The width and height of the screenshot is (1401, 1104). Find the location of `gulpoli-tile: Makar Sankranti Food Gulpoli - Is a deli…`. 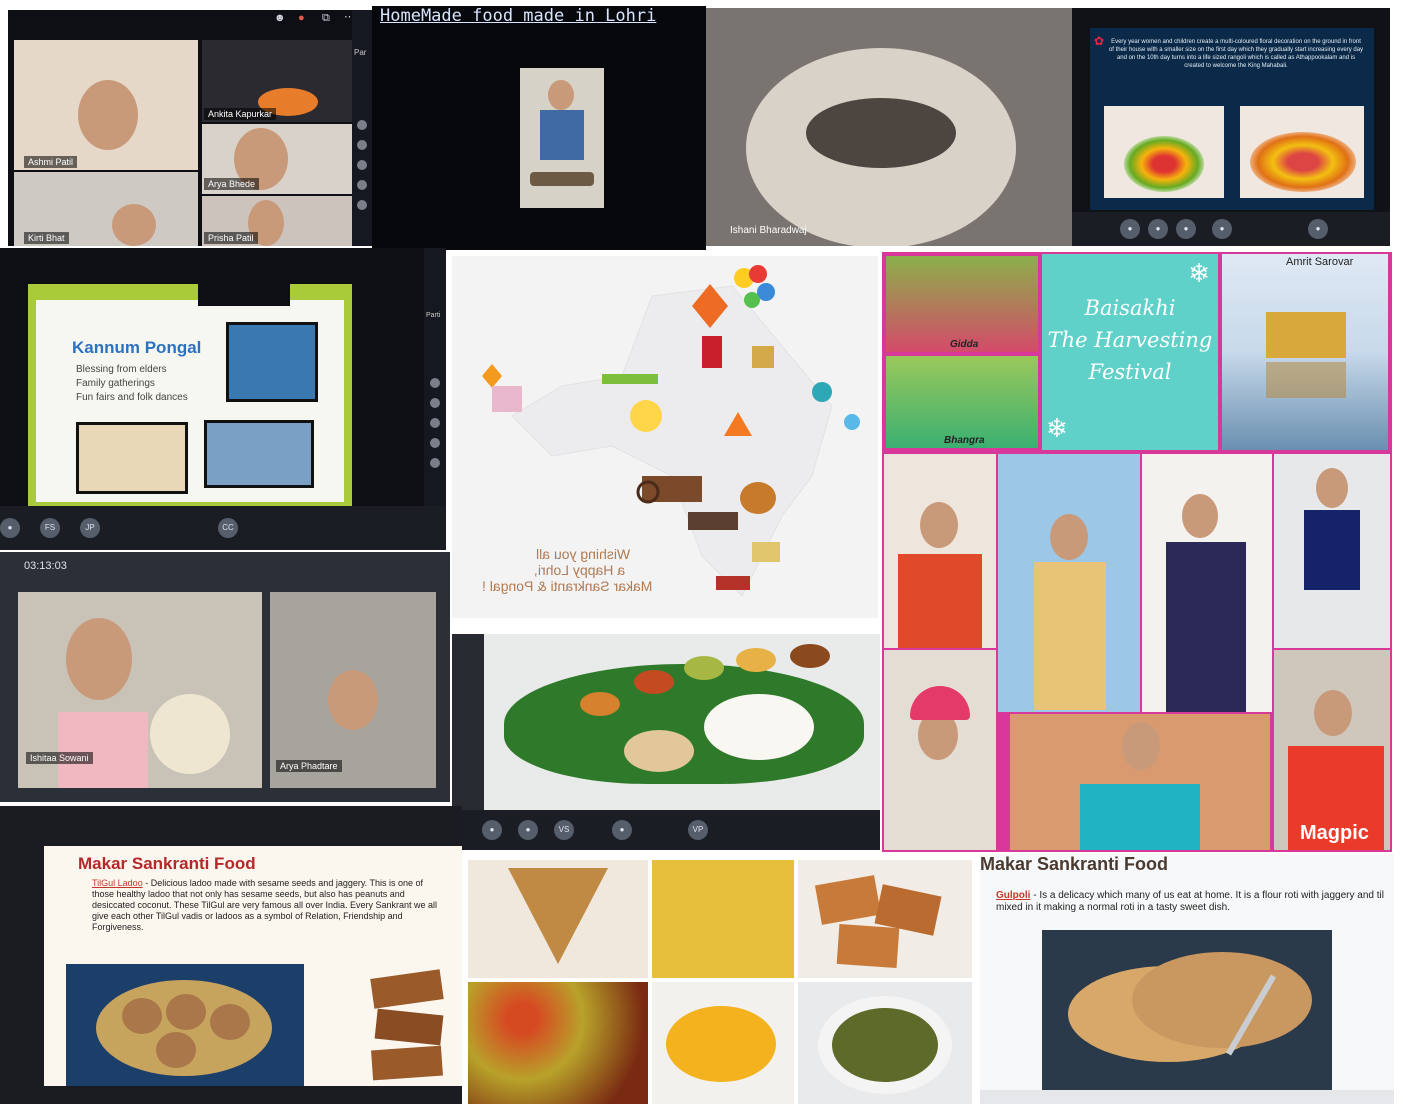

gulpoli-tile: Makar Sankranti Food Gulpoli - Is a deli… is located at coordinates (1187, 979).